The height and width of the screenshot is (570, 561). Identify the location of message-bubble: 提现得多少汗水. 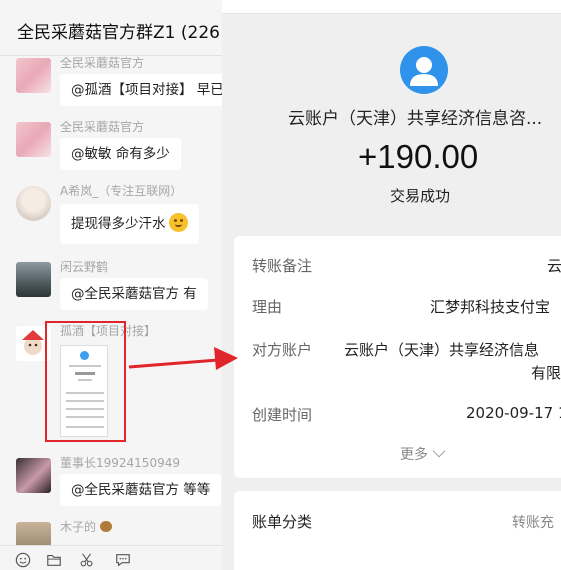
(129, 224).